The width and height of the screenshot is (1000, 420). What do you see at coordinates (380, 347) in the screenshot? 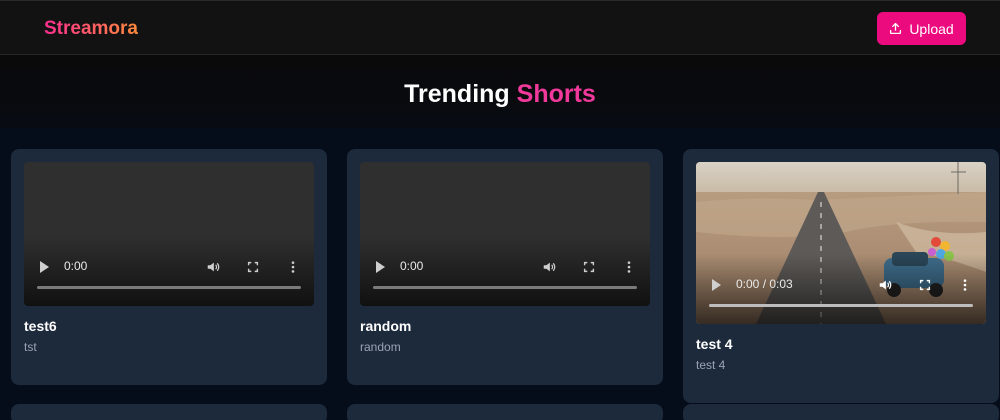
I see `video-description: random` at bounding box center [380, 347].